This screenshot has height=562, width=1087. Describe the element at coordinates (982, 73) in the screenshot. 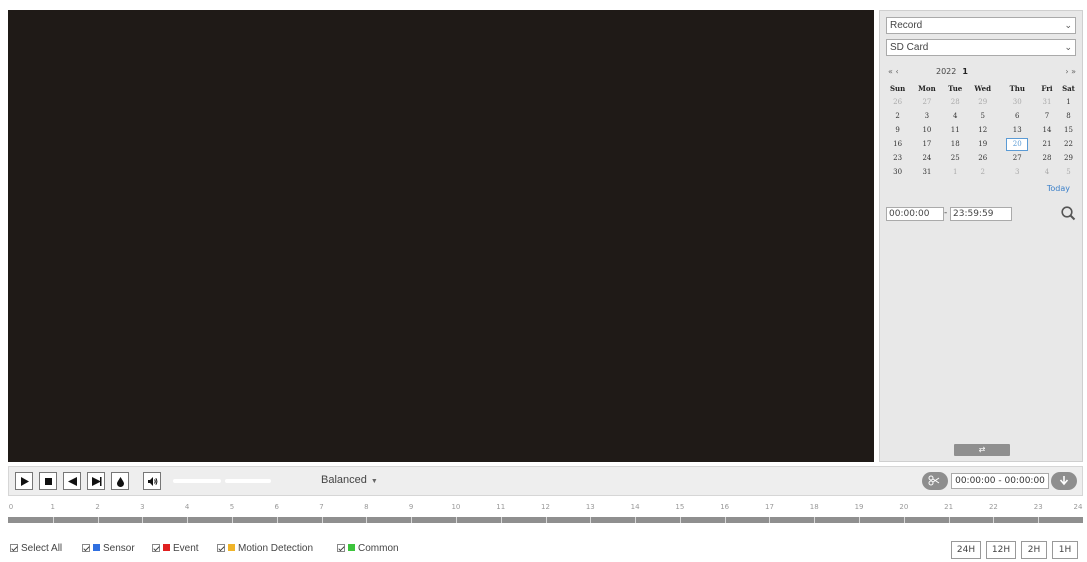

I see `calendar-header: « ‹ 2022 1 › »` at that location.